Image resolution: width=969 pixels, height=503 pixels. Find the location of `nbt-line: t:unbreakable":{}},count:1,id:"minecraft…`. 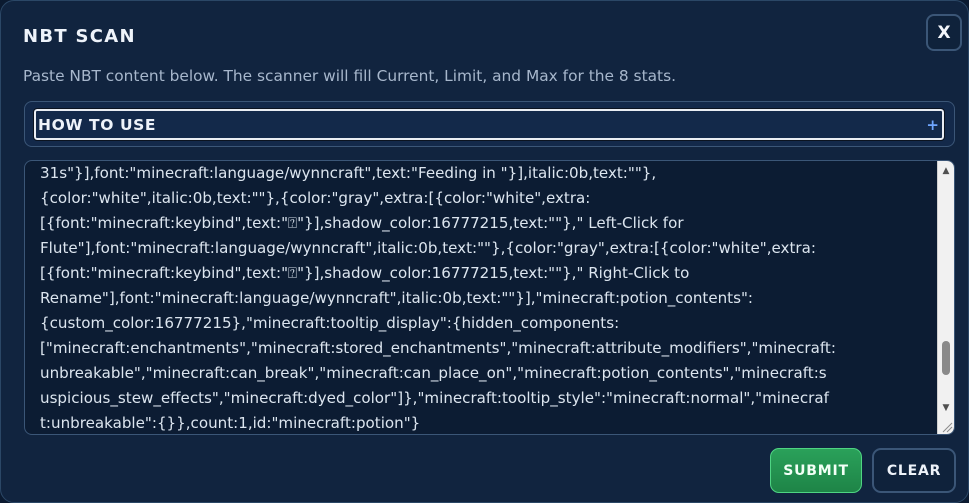

nbt-line: t:unbreakable":{}},count:1,id:"minecraft… is located at coordinates (230, 423).